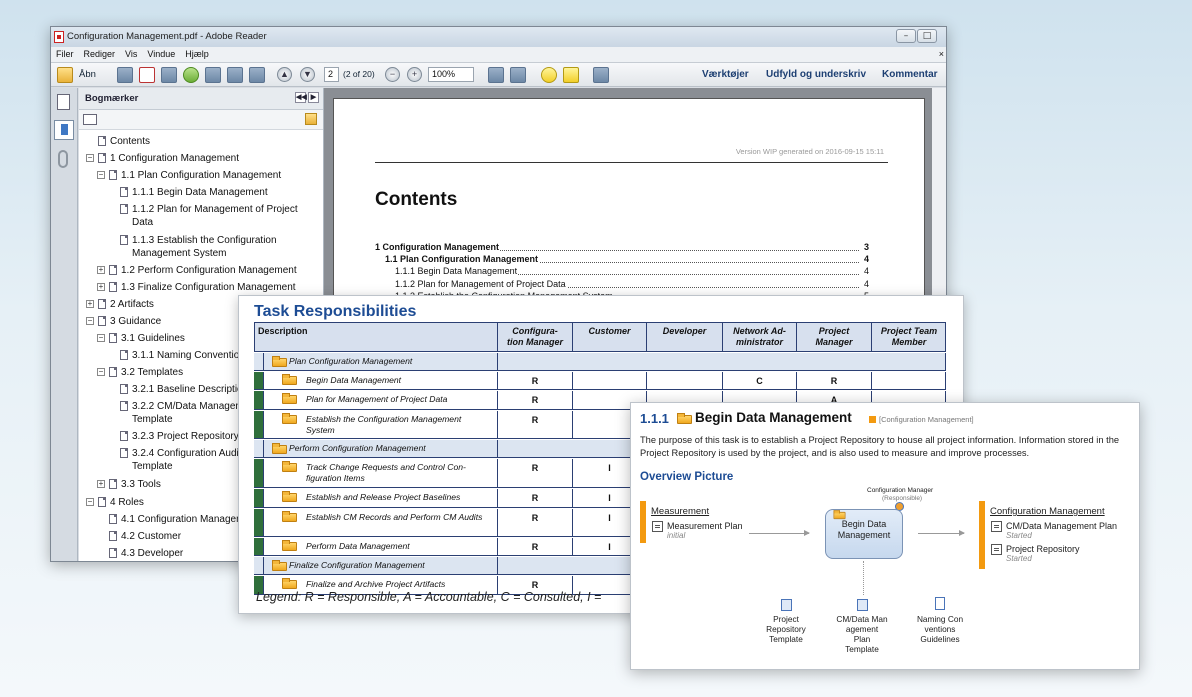  I want to click on bookmark-item: Contents, so click(206, 141).